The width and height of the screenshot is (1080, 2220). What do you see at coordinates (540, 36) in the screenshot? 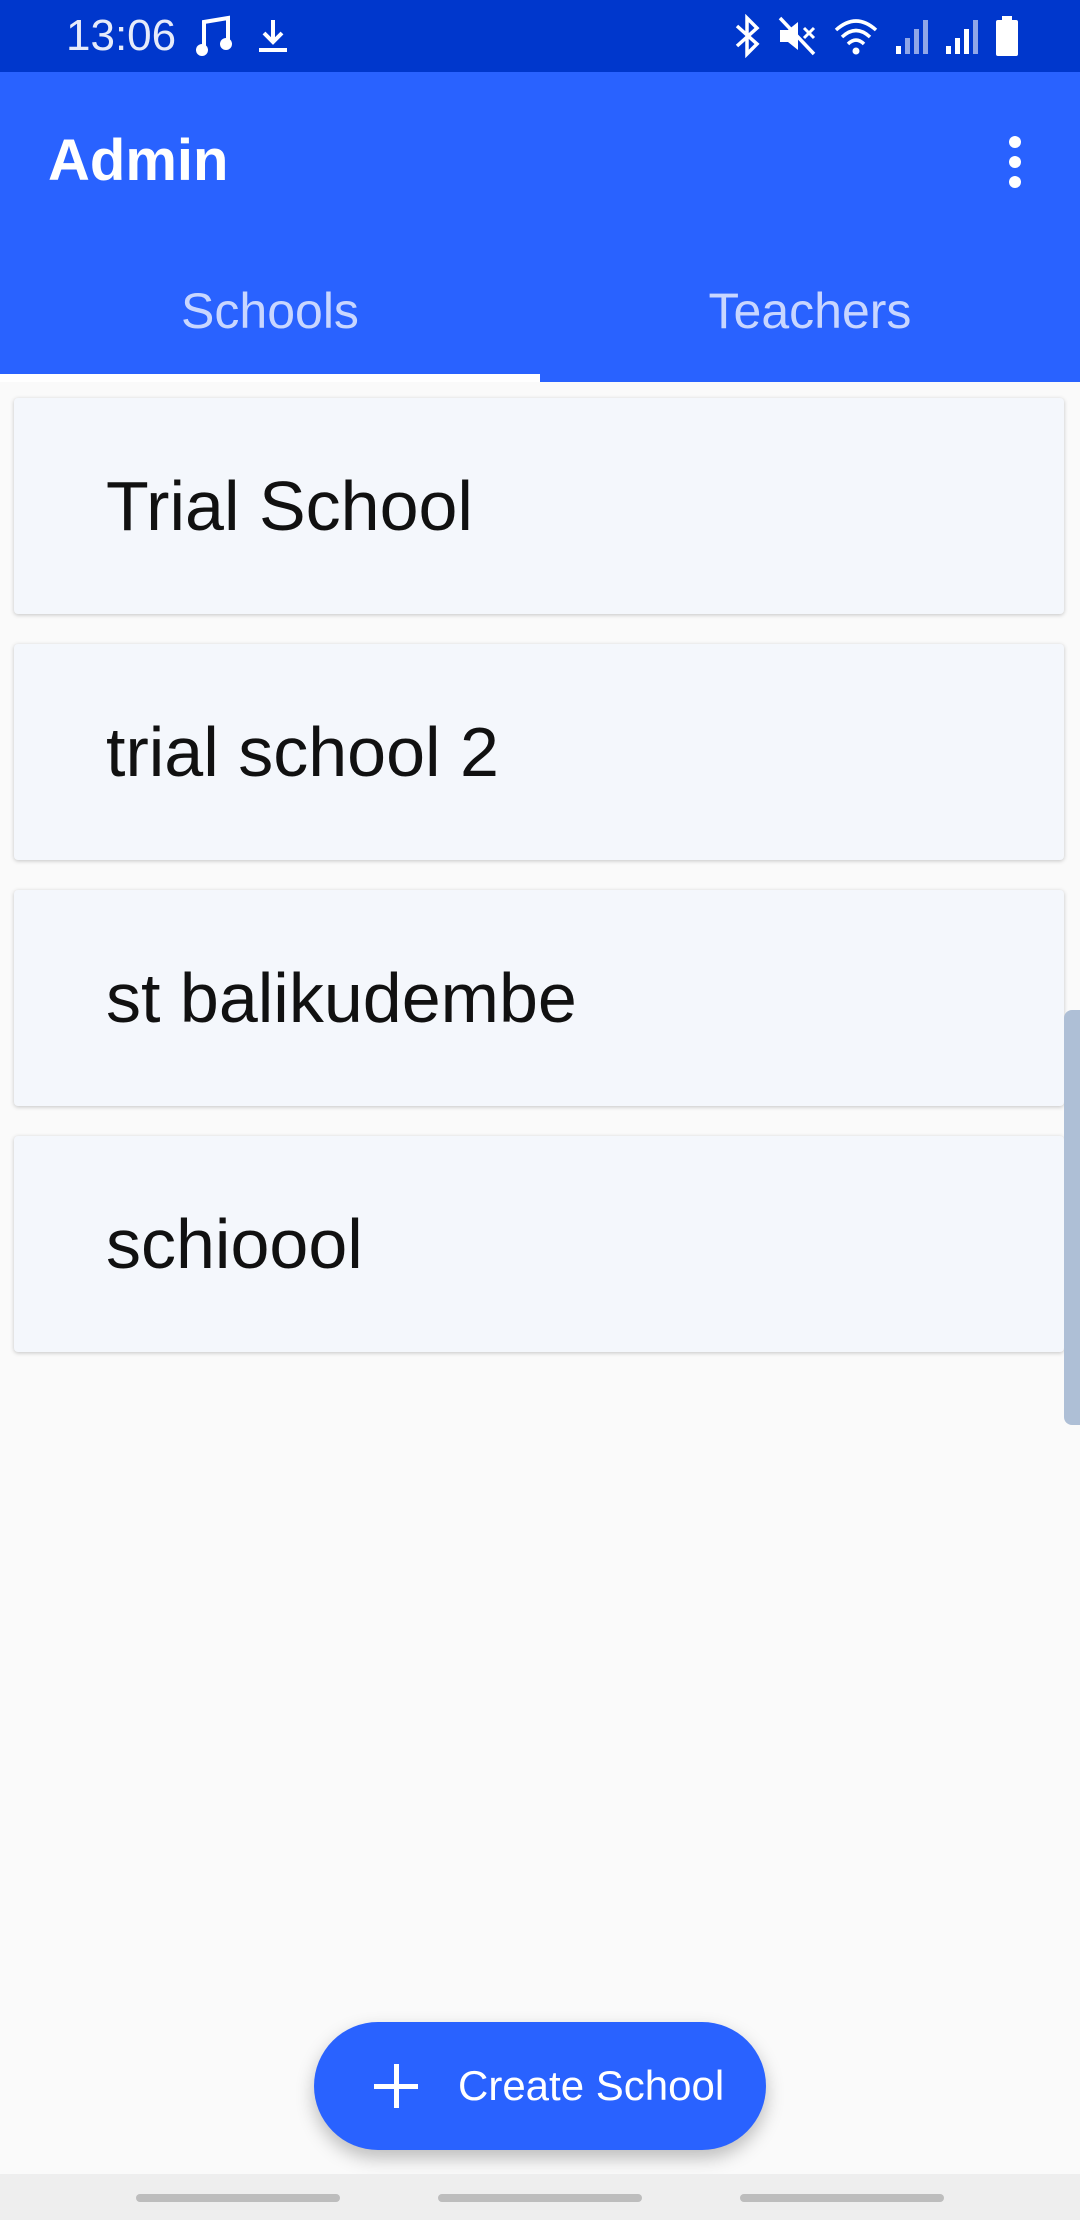
I see `status-bar: 13:06` at bounding box center [540, 36].